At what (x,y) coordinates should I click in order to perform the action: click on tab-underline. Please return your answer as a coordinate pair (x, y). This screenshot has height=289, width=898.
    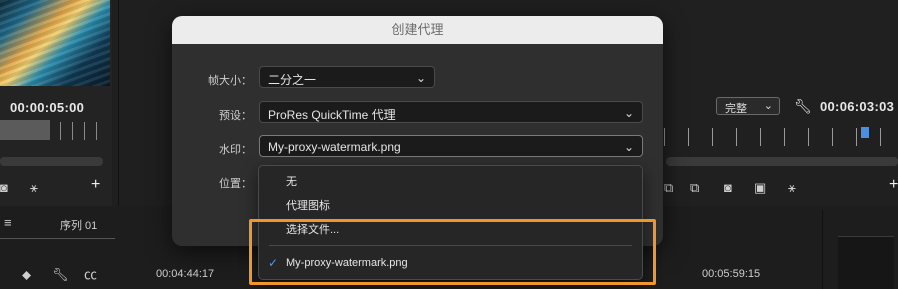
    Looking at the image, I should click on (57, 238).